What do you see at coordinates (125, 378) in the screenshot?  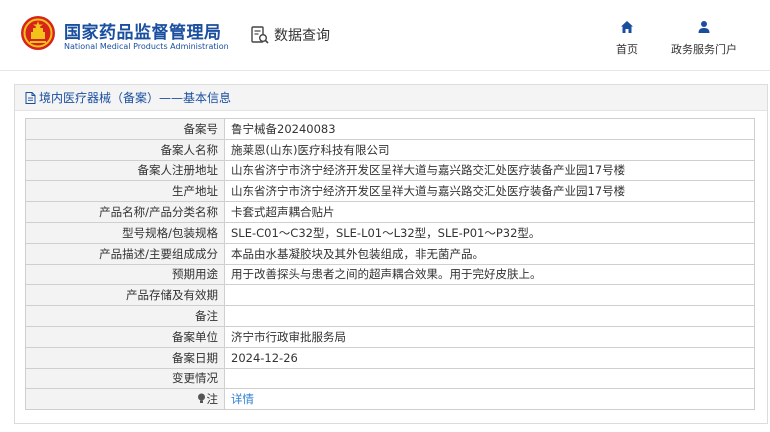 I see `field-label: 变更情况` at bounding box center [125, 378].